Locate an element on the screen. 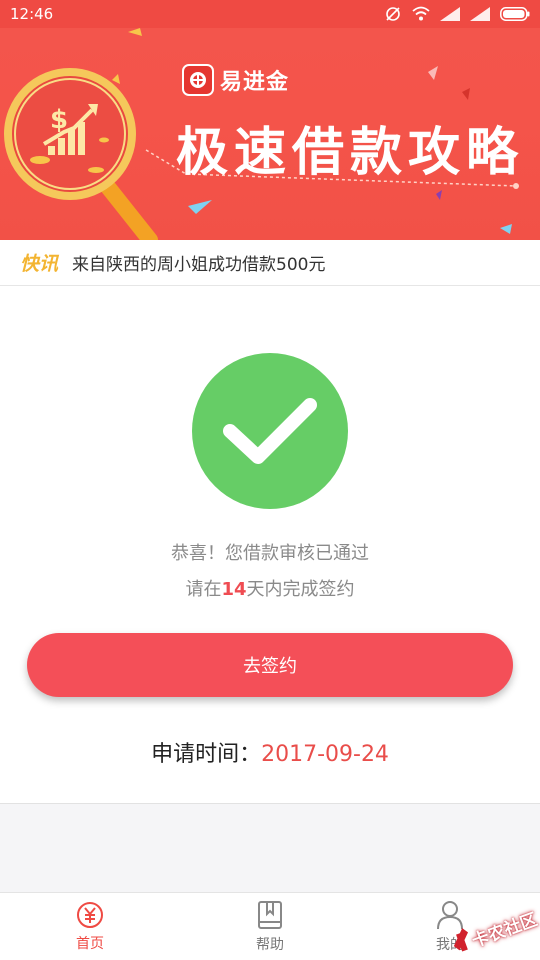  check-icon is located at coordinates (270, 431).